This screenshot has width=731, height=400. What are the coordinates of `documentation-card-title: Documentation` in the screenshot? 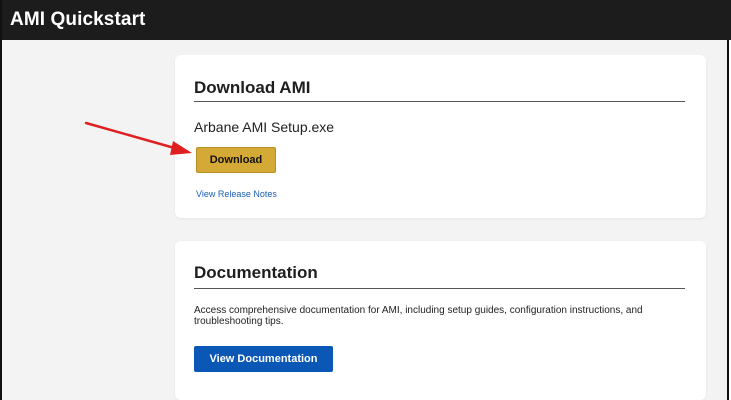 It's located at (256, 272).